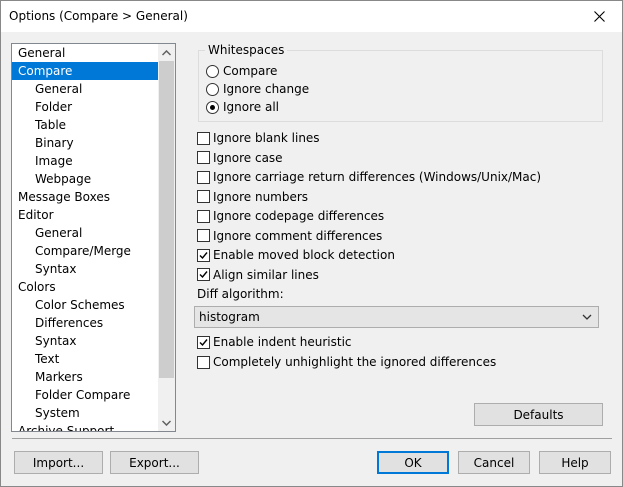  I want to click on close-icon, so click(599, 16).